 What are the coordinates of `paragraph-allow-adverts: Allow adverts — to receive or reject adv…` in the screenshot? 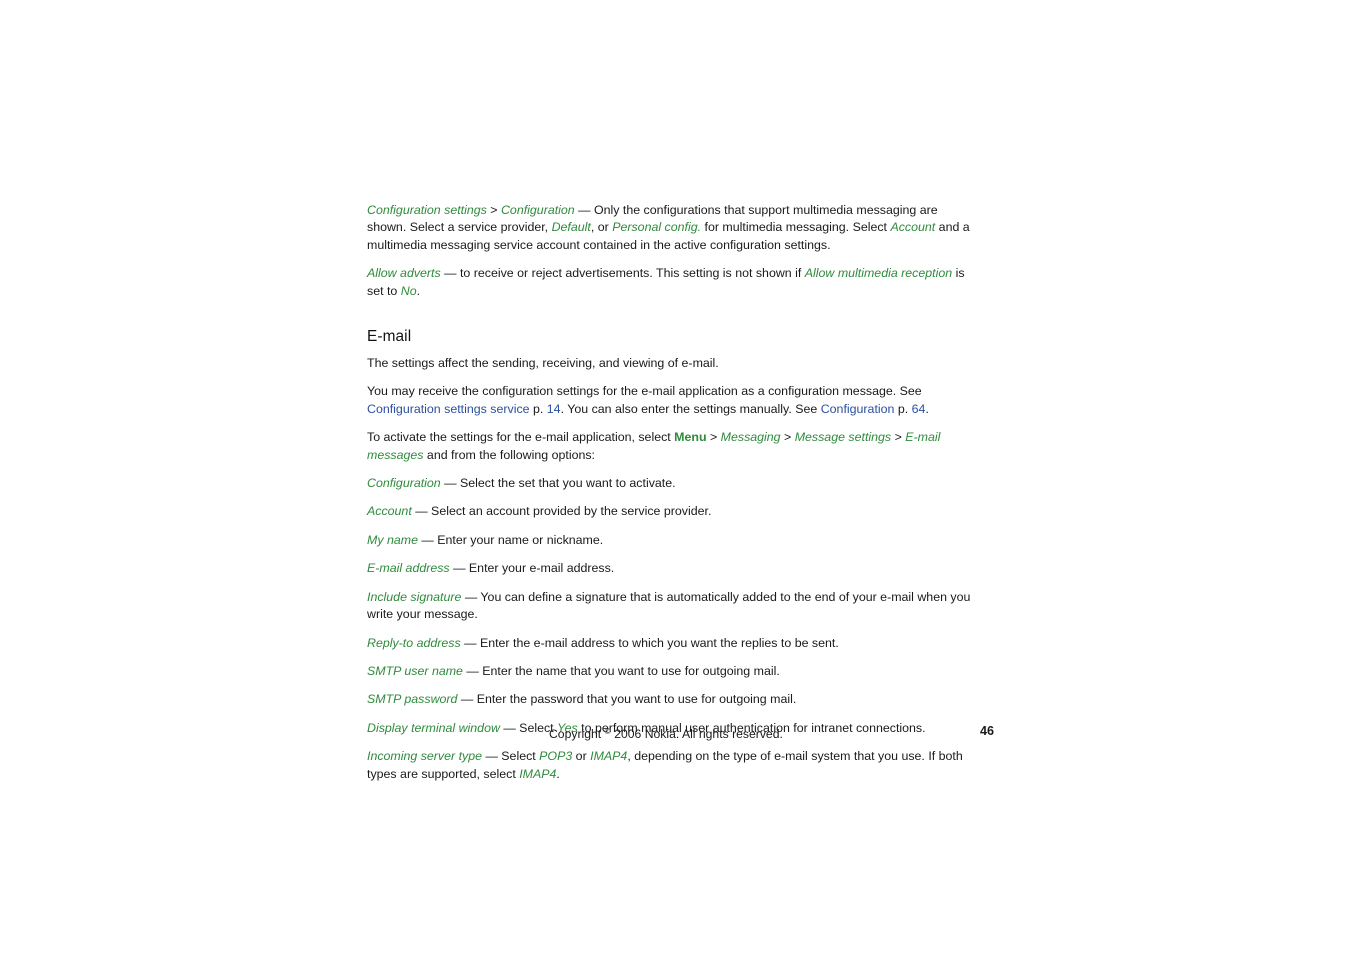 It's located at (669, 282).